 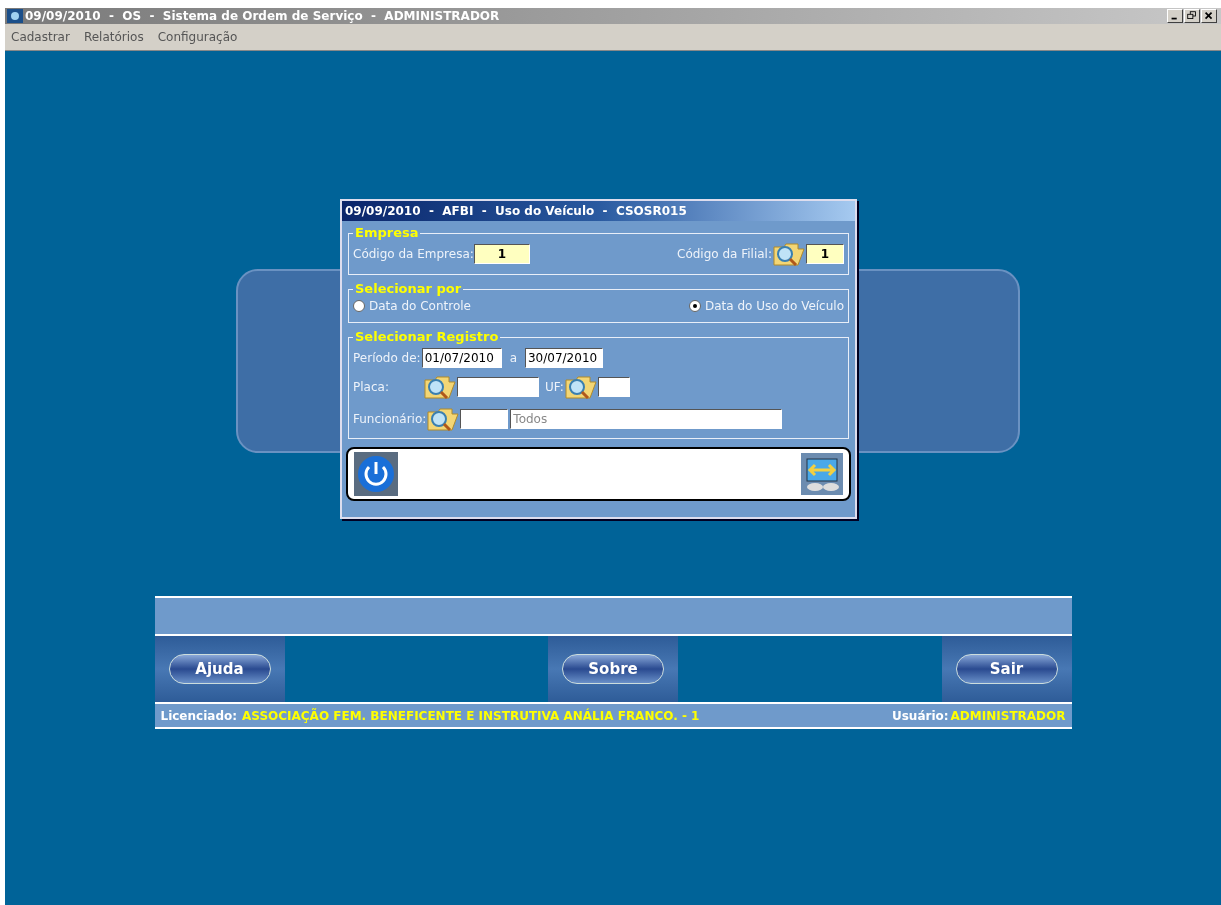 What do you see at coordinates (471, 716) in the screenshot?
I see `licensee-name: ASSOCIAÇÃO FEM. BENEFICENTE E INSTRUTIVA ANÁLIA FRANCO. - 1` at bounding box center [471, 716].